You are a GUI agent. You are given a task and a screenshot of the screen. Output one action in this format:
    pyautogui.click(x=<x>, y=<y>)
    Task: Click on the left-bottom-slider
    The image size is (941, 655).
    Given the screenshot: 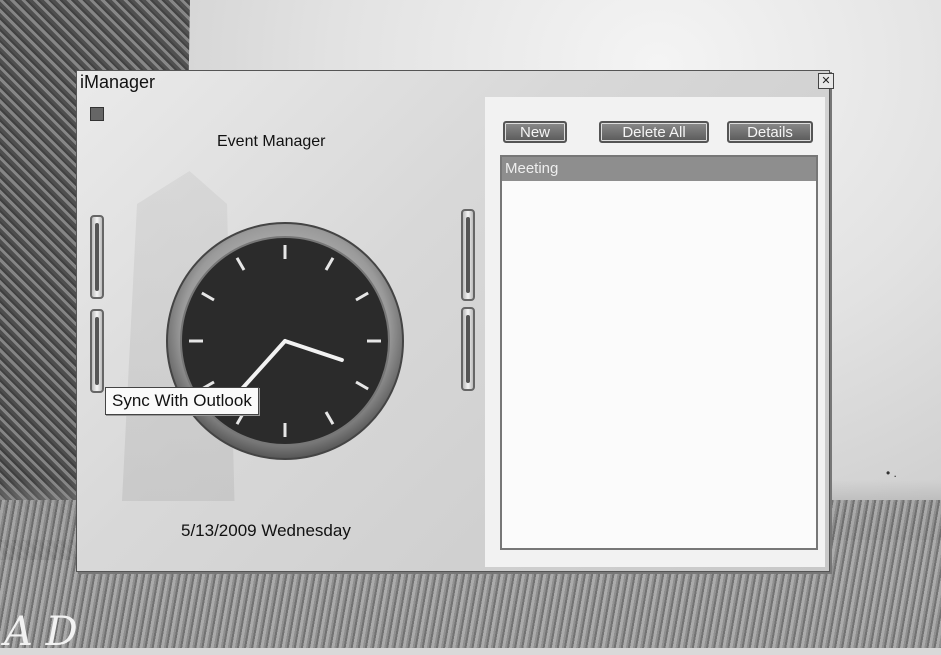 What is the action you would take?
    pyautogui.click(x=97, y=351)
    